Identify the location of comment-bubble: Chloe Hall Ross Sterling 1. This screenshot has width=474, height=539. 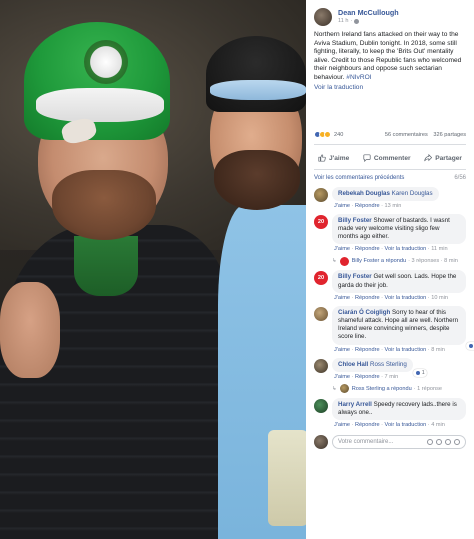
(379, 367).